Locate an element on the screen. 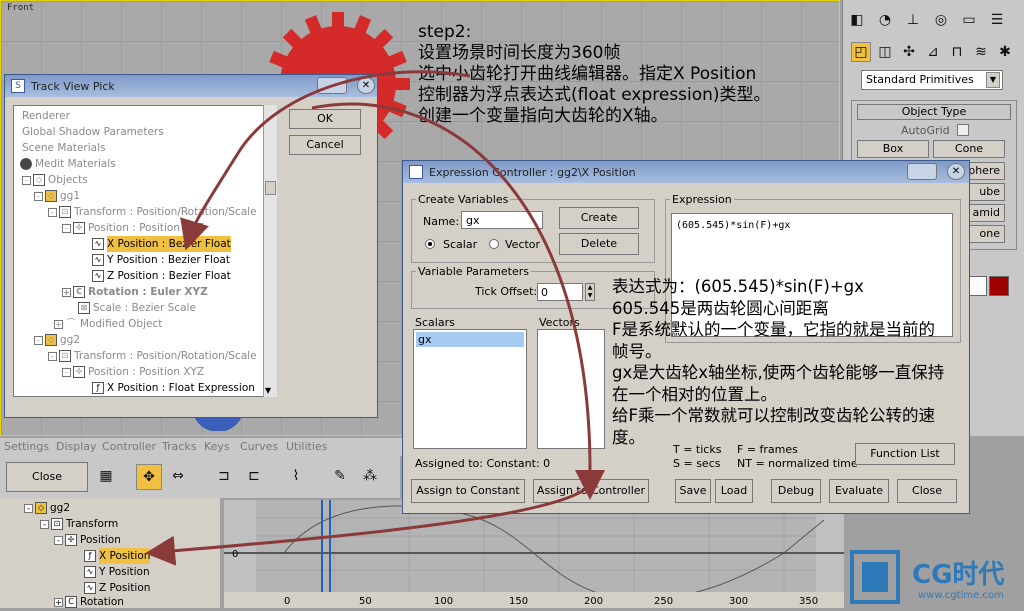 The height and width of the screenshot is (611, 1024). tree-row-selected: ∿ X Position : Bezier Float is located at coordinates (161, 244).